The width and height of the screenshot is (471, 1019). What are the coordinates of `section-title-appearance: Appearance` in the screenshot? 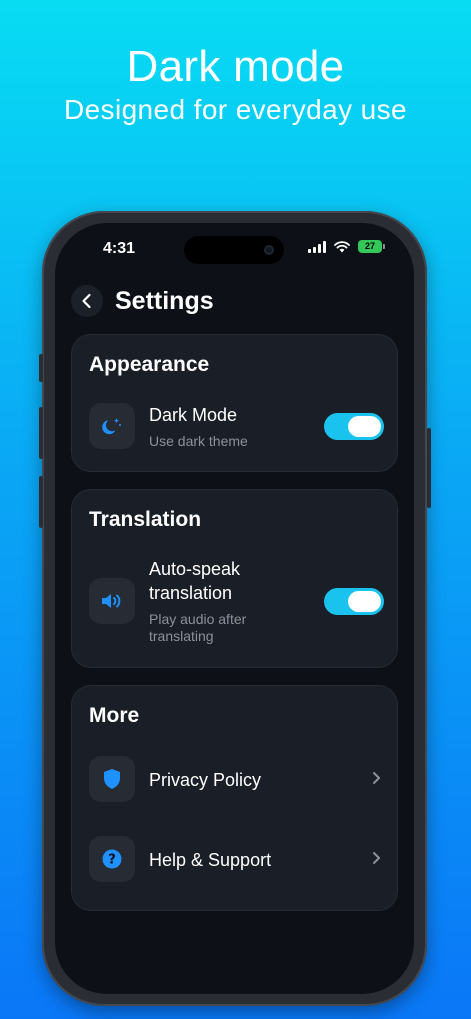 It's located at (149, 364).